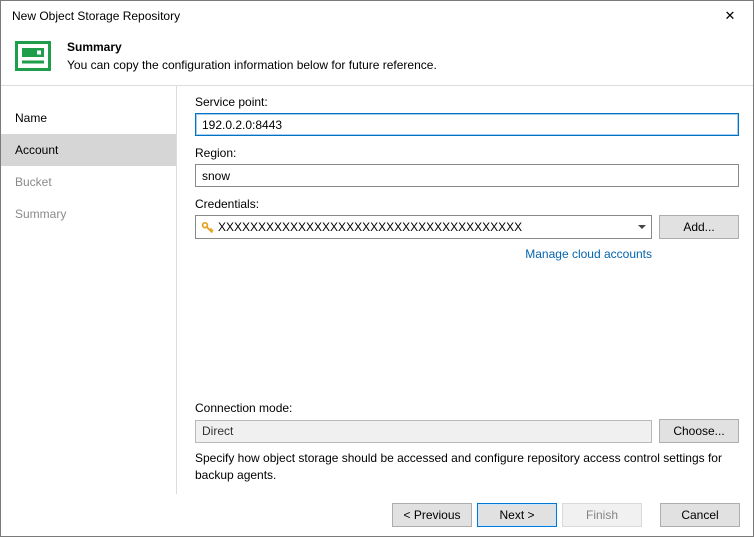 Image resolution: width=754 pixels, height=537 pixels. Describe the element at coordinates (467, 175) in the screenshot. I see `region-input` at that location.